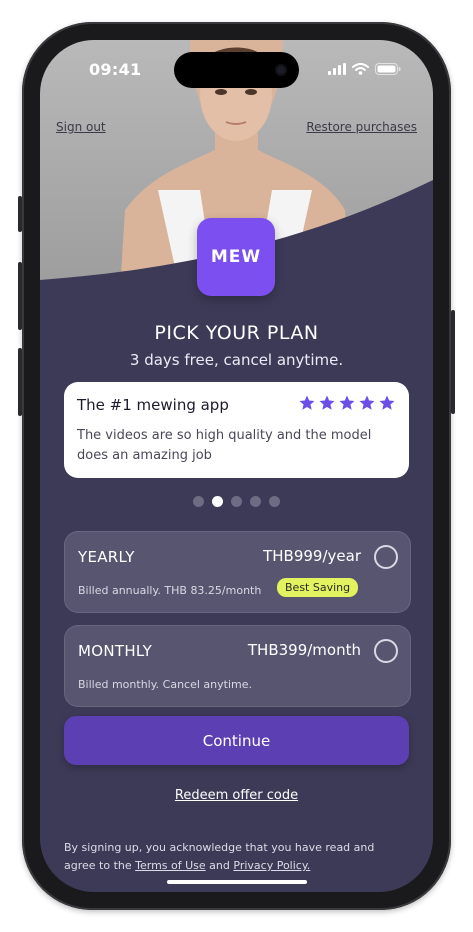 Image resolution: width=473 pixels, height=932 pixels. Describe the element at coordinates (360, 69) in the screenshot. I see `wifi-icon` at that location.